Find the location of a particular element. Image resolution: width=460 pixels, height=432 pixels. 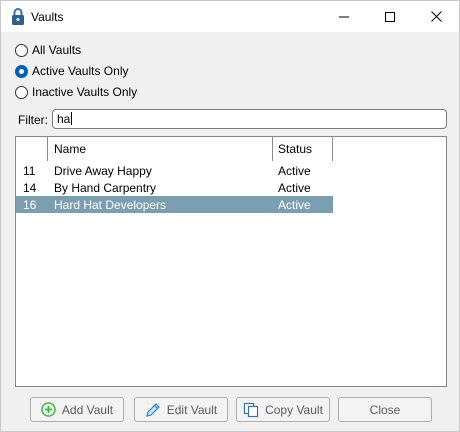

padlock-icon is located at coordinates (18, 16).